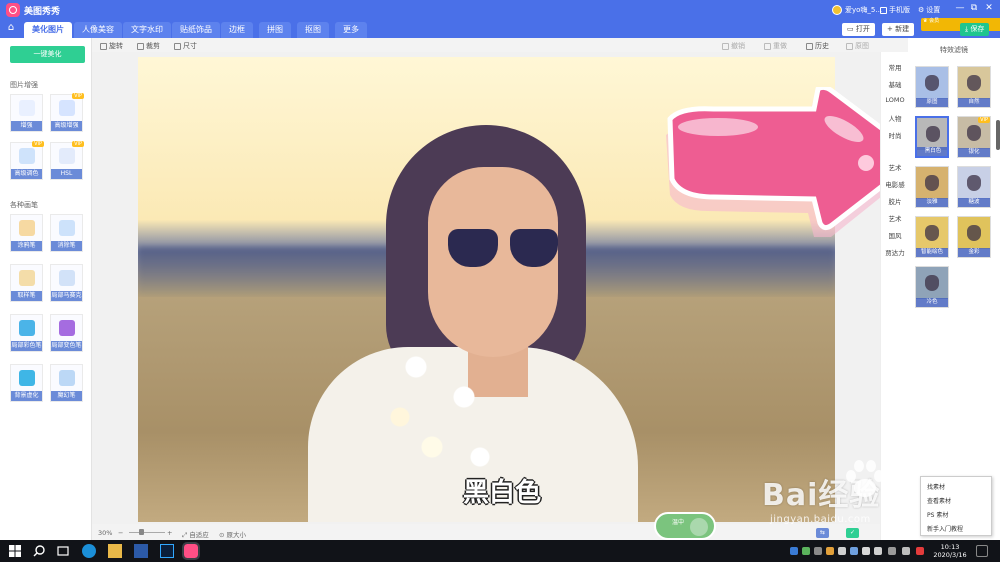 This screenshot has height=562, width=1000. I want to click on word-app-icon, so click(141, 551).